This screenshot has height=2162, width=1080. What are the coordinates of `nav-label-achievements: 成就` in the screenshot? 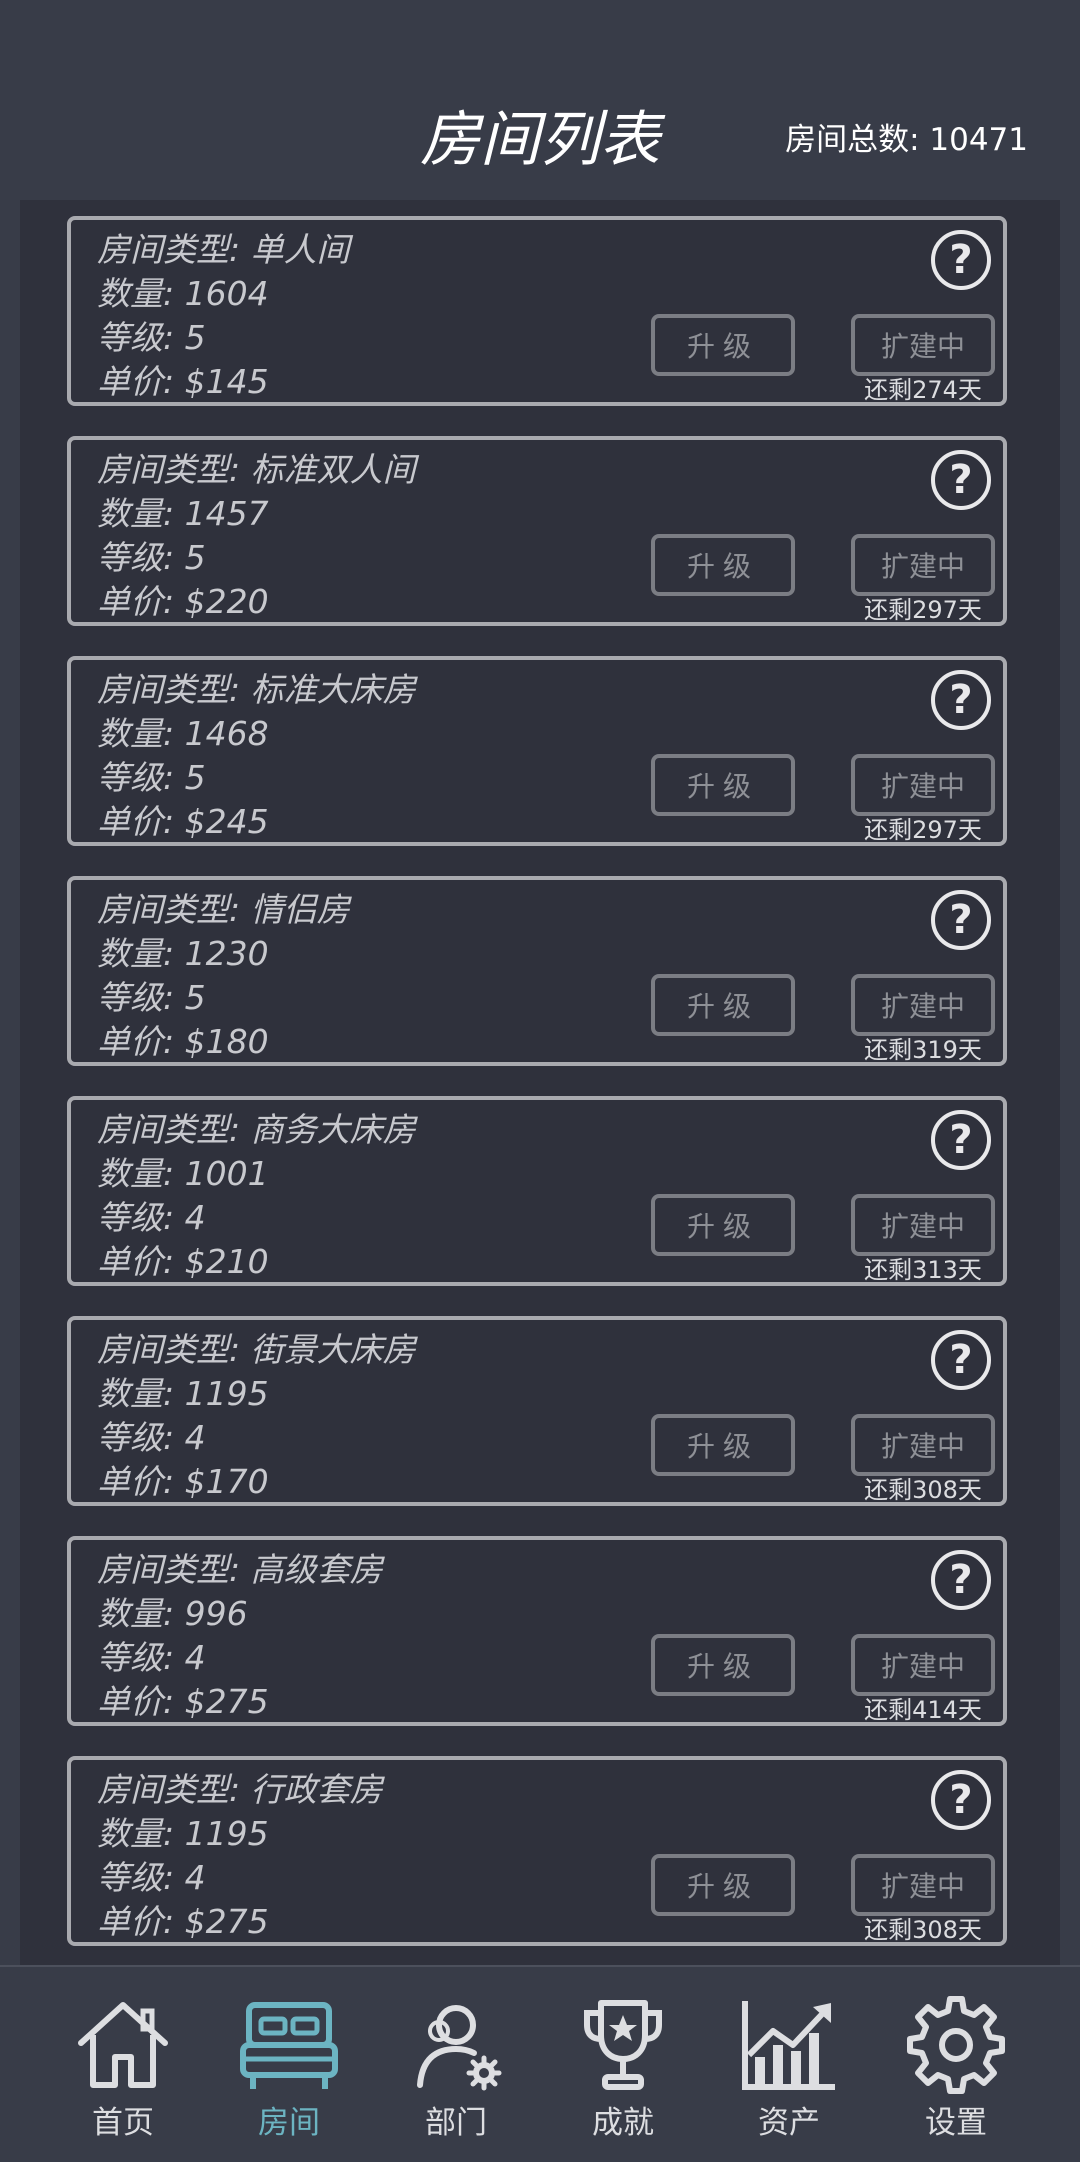 It's located at (623, 2123).